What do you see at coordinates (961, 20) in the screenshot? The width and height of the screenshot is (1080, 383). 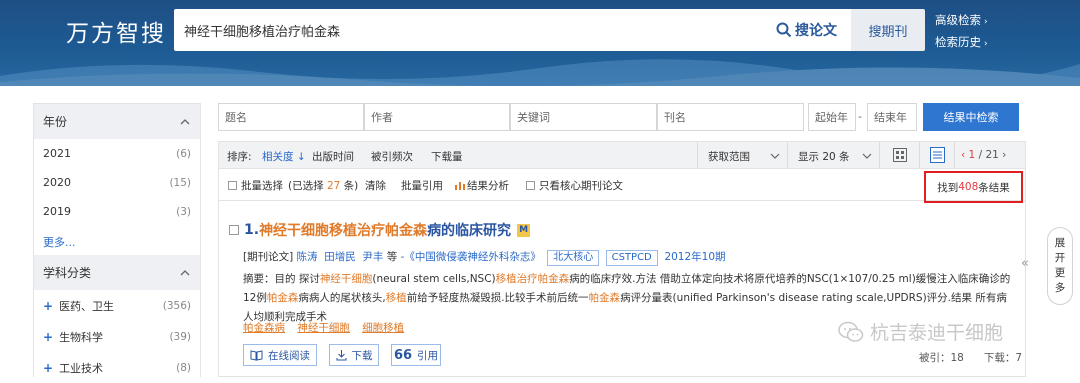 I see `advanced-search-link: 高级检索 ›` at bounding box center [961, 20].